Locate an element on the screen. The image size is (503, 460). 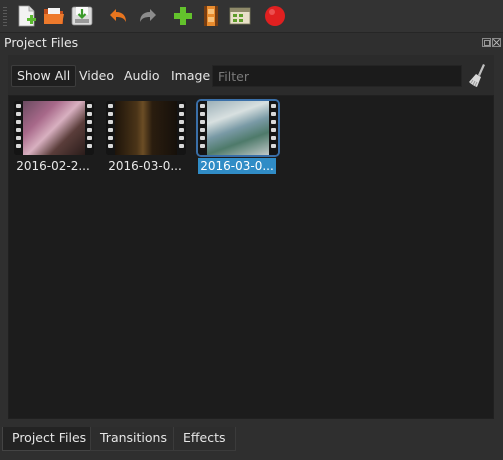
choose-profile-icon is located at coordinates (211, 16).